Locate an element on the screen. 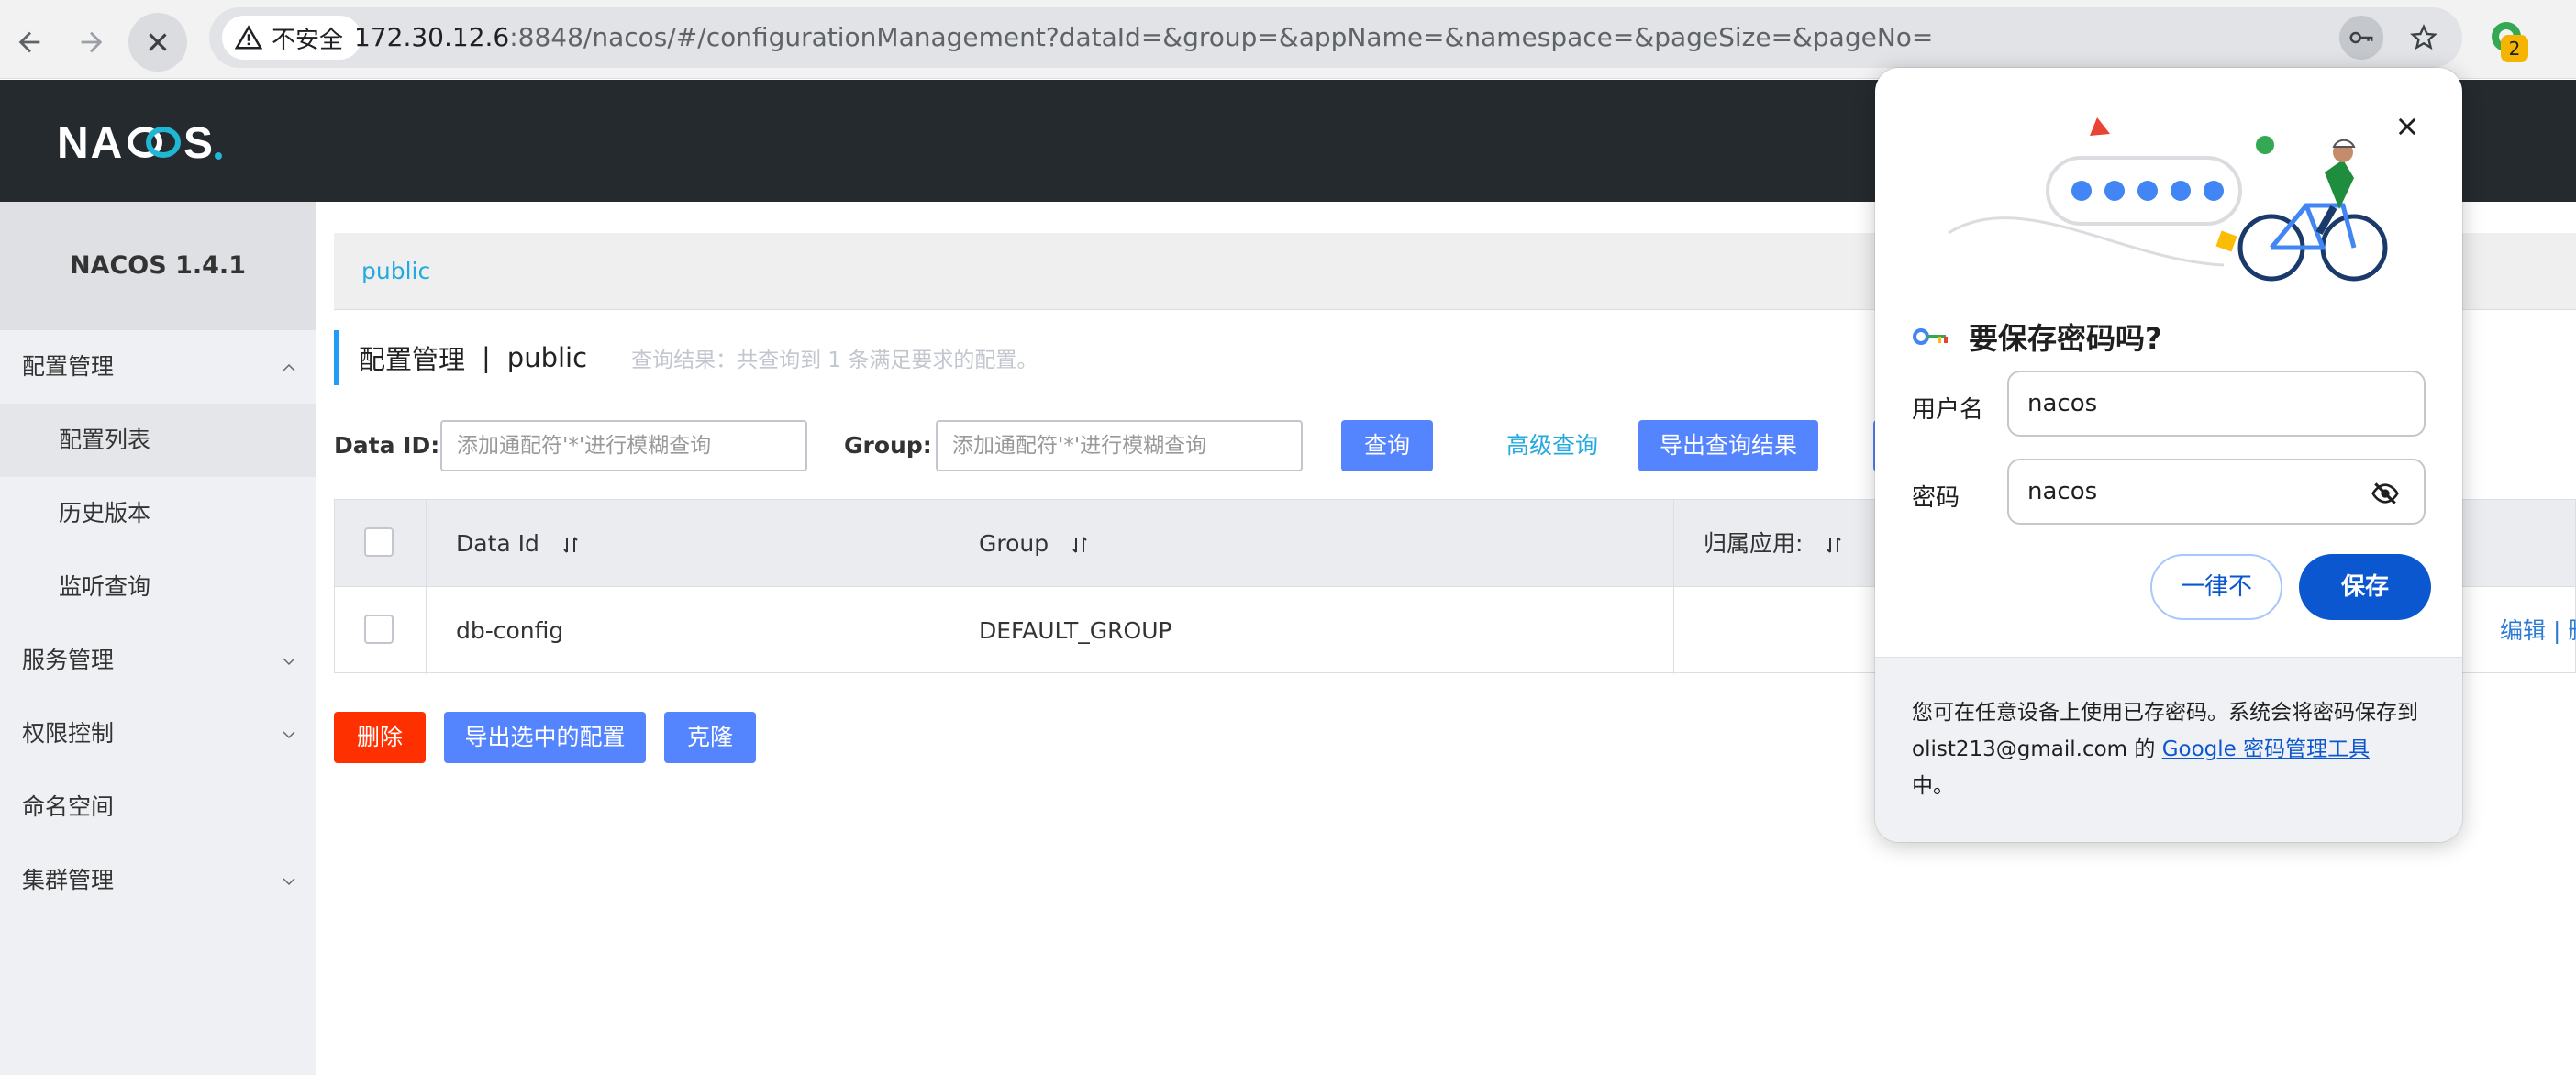 The height and width of the screenshot is (1075, 2576). bookmark-button is located at coordinates (2424, 38).